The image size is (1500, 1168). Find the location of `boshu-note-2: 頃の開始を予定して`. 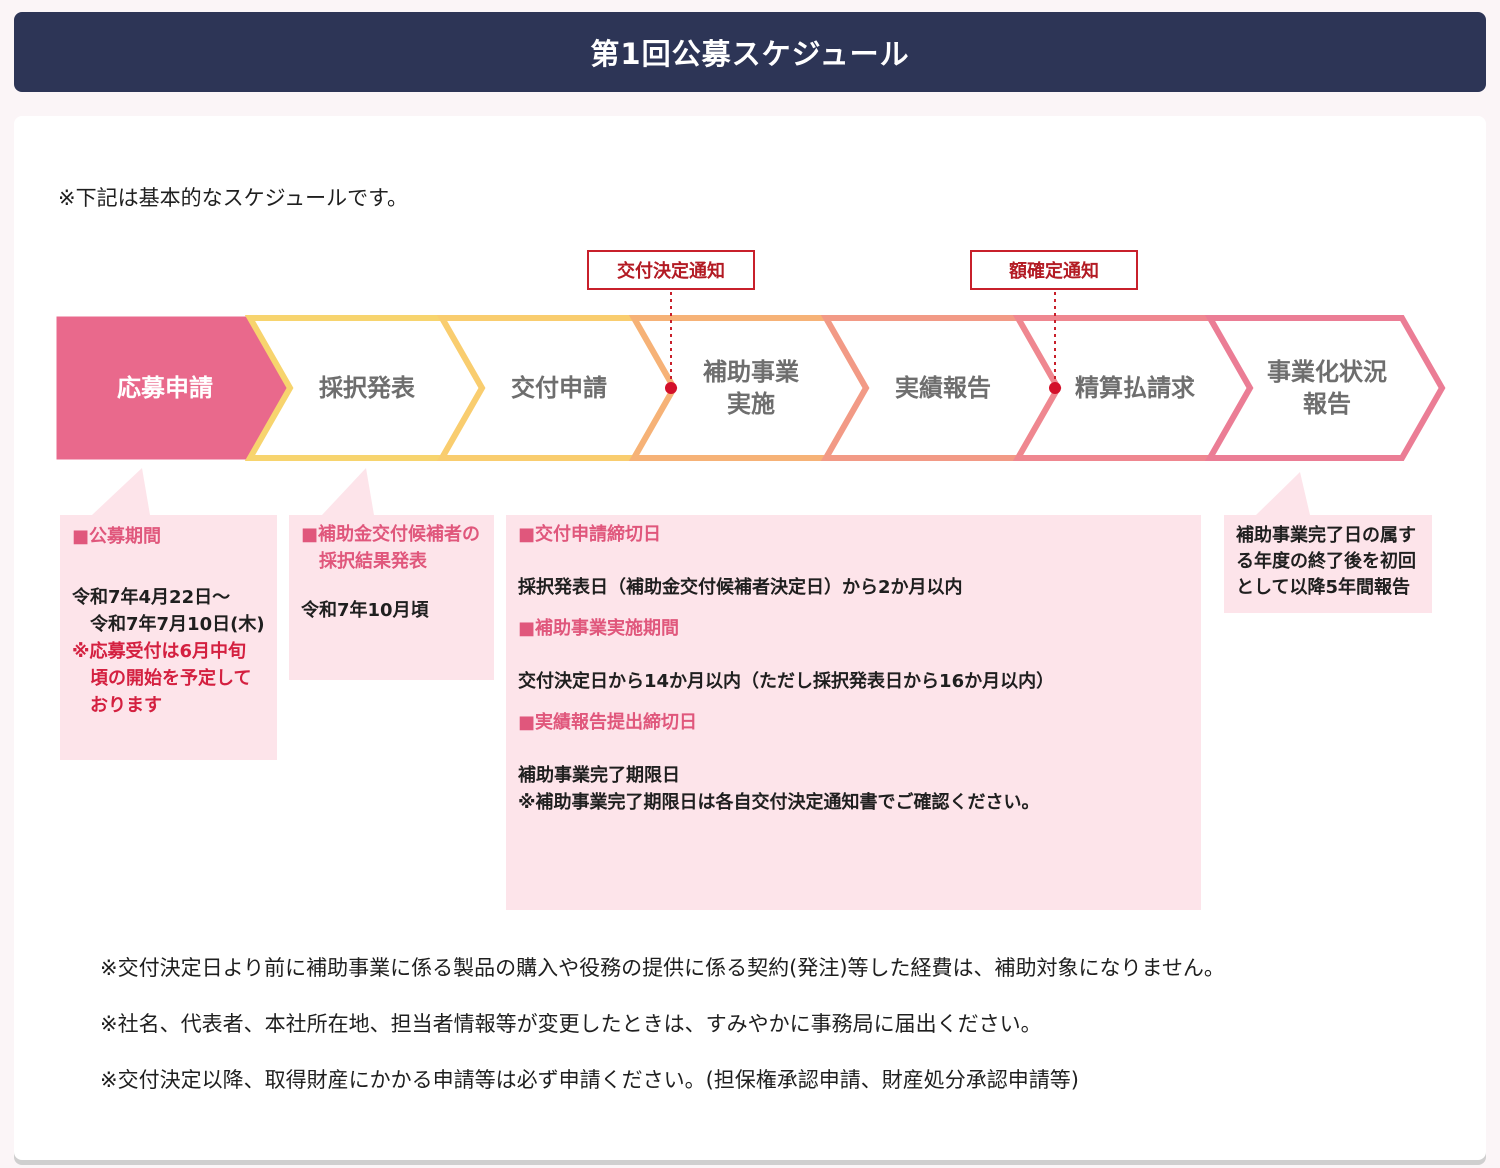

boshu-note-2: 頃の開始を予定して is located at coordinates (171, 678).